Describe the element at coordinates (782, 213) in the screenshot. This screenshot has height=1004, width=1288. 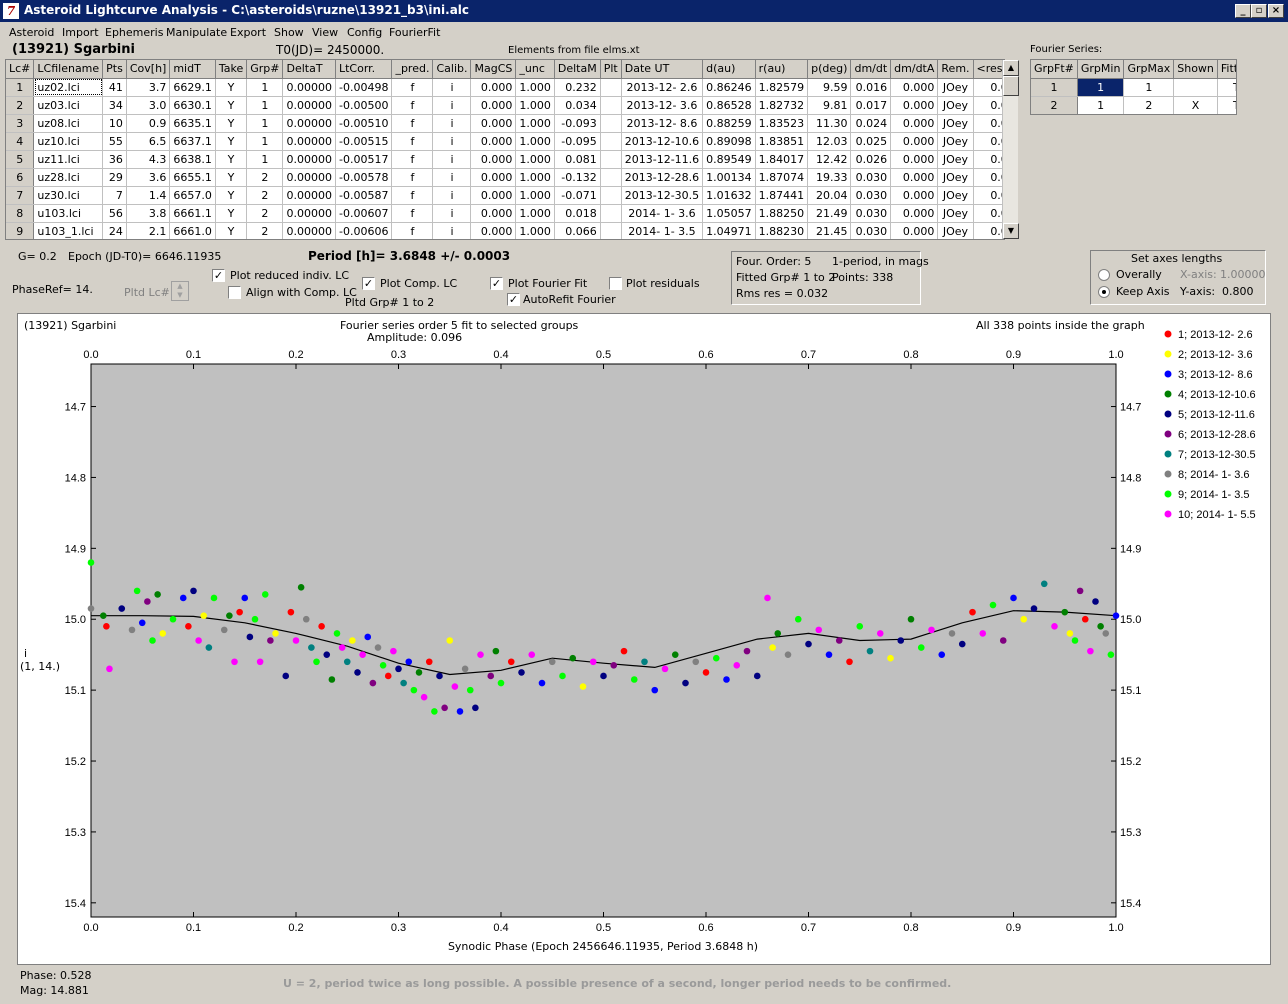
I see `table-cell: 1.88250` at that location.